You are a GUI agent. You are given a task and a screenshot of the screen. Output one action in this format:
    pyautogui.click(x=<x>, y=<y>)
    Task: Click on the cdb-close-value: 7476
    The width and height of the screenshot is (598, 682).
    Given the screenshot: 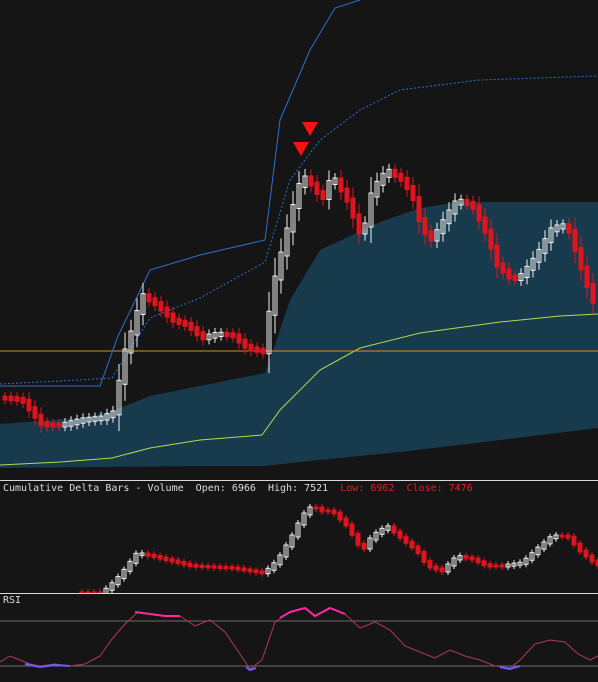 What is the action you would take?
    pyautogui.click(x=460, y=488)
    